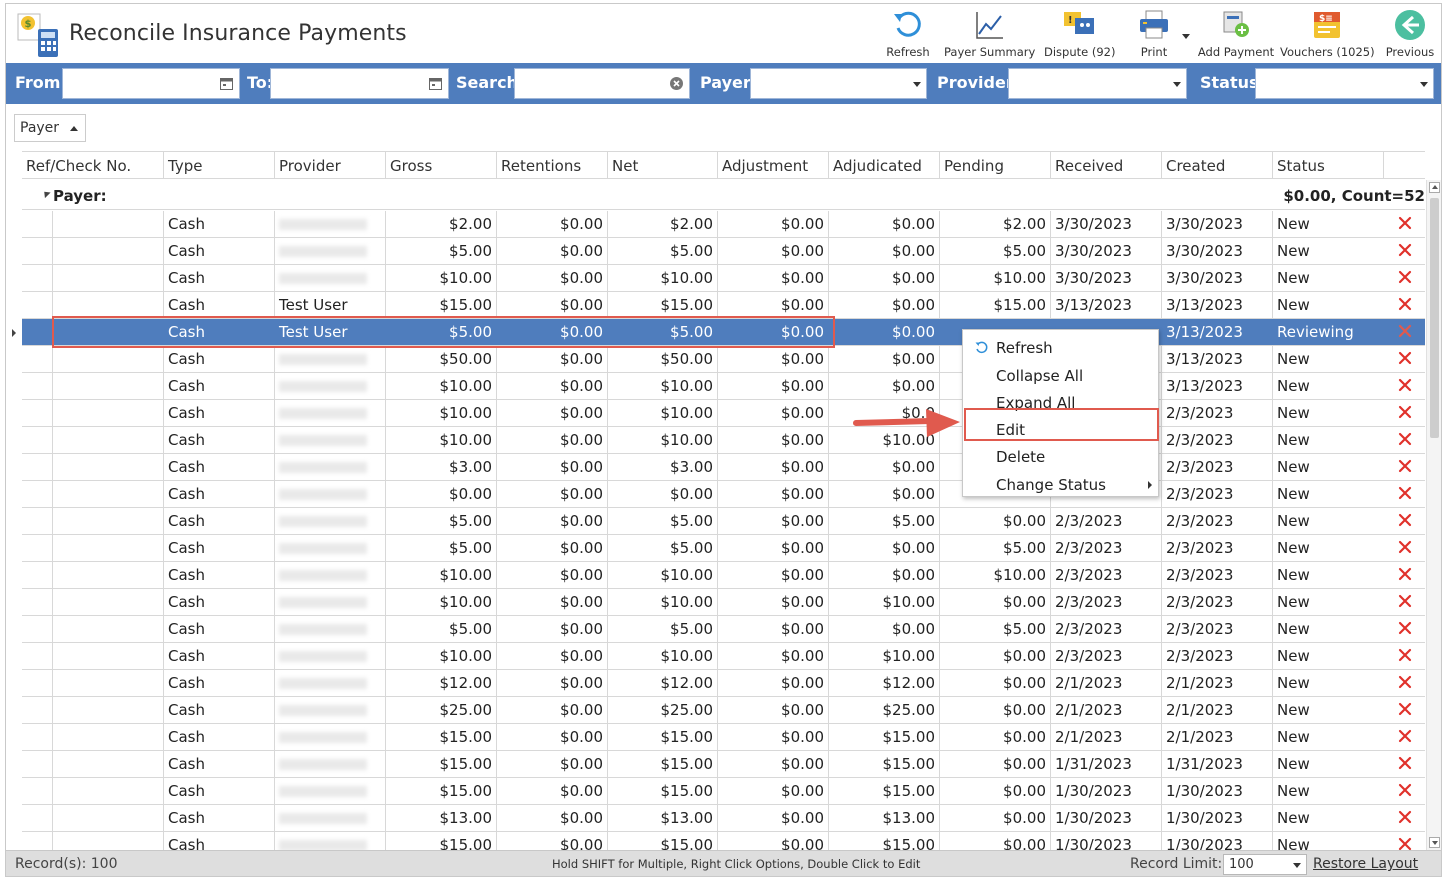  What do you see at coordinates (662, 165) in the screenshot?
I see `column-header-net: Net` at bounding box center [662, 165].